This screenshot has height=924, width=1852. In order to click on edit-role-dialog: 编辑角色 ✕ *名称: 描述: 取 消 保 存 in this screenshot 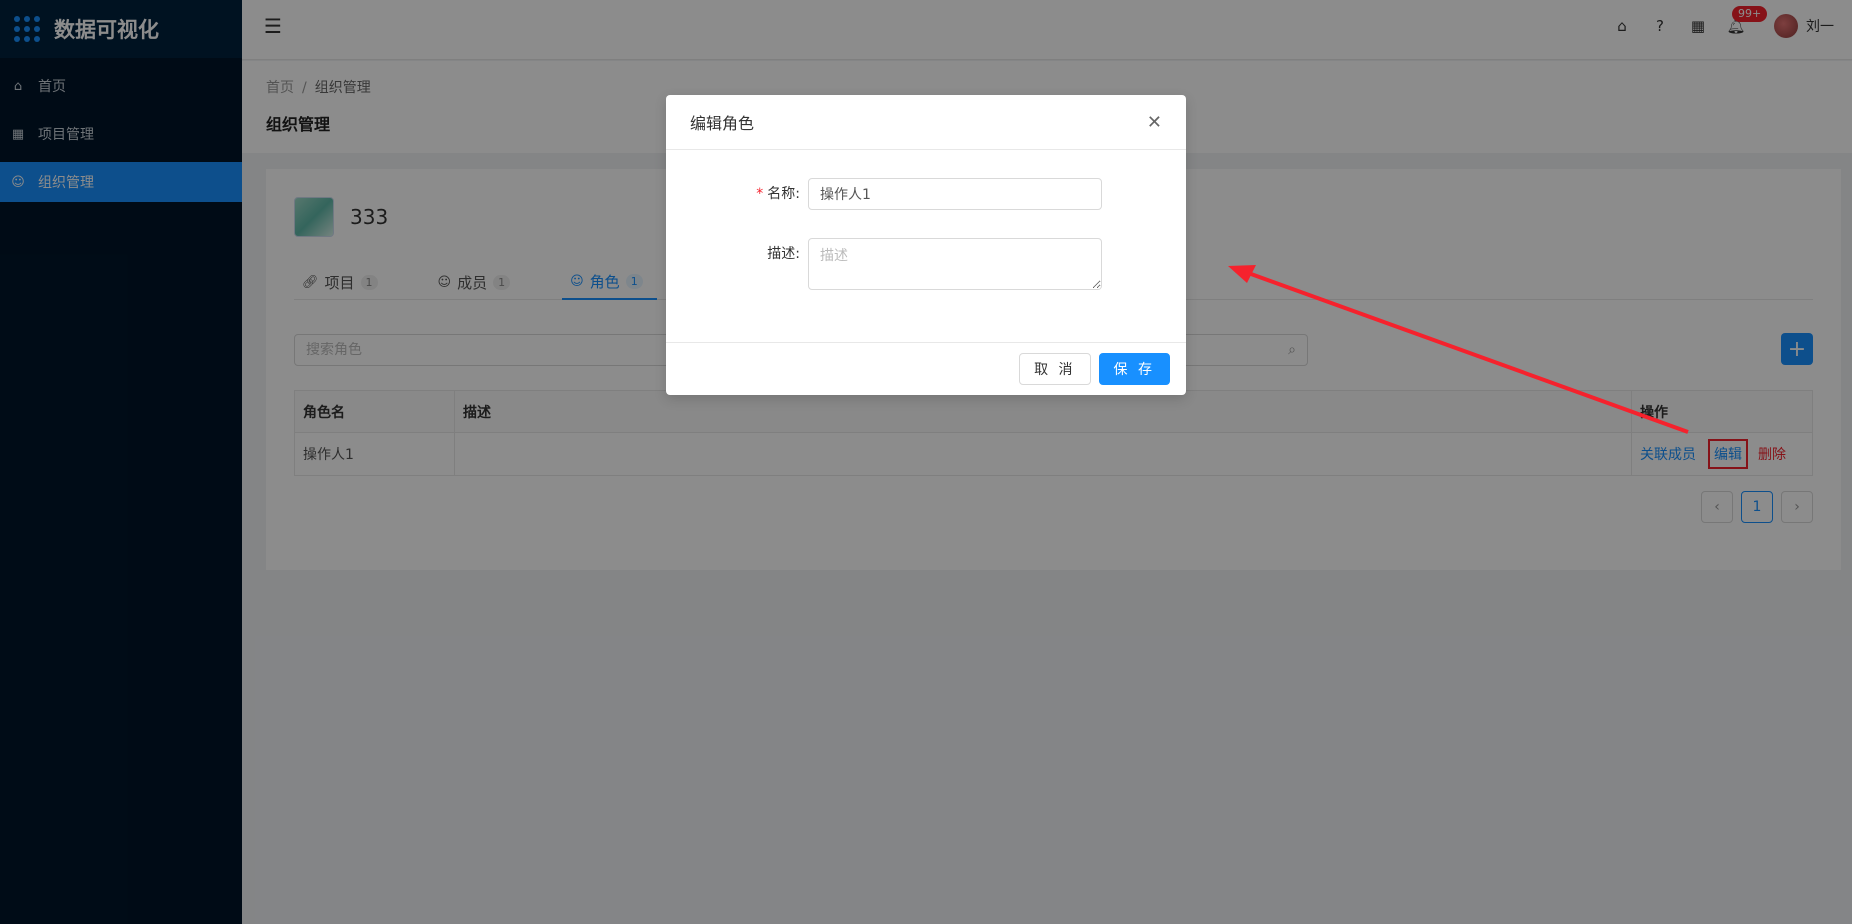, I will do `click(926, 245)`.